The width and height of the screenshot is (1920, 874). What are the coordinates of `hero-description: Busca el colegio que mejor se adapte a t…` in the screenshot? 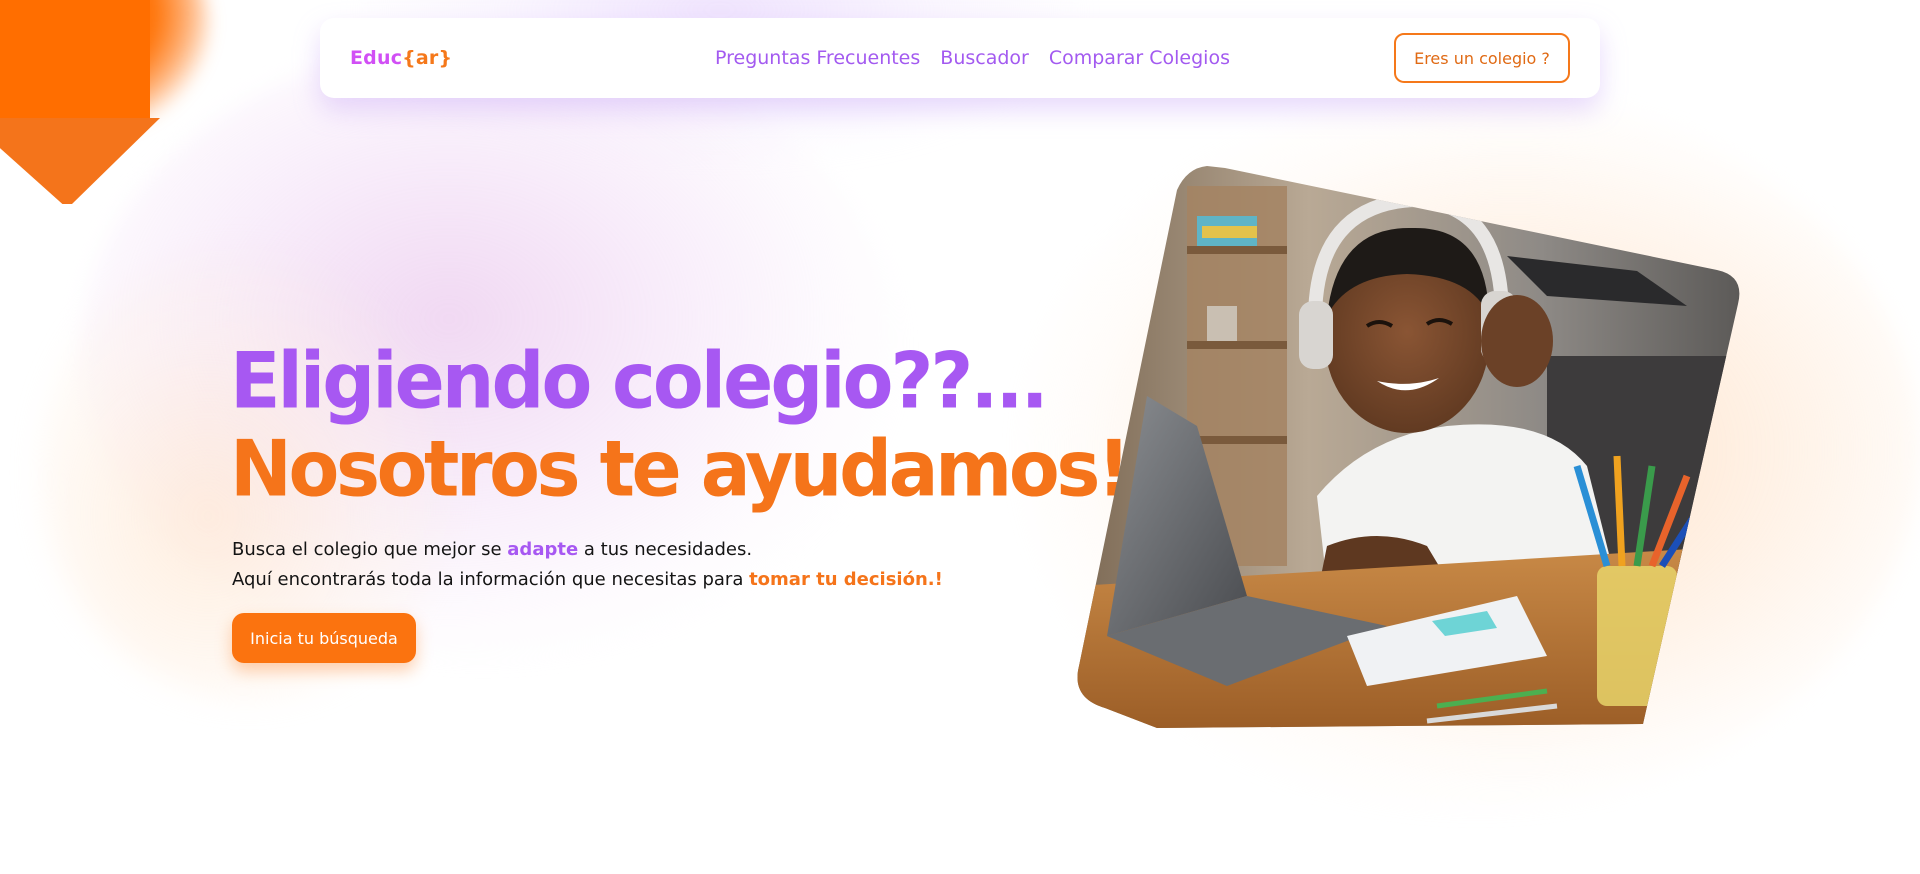 It's located at (587, 565).